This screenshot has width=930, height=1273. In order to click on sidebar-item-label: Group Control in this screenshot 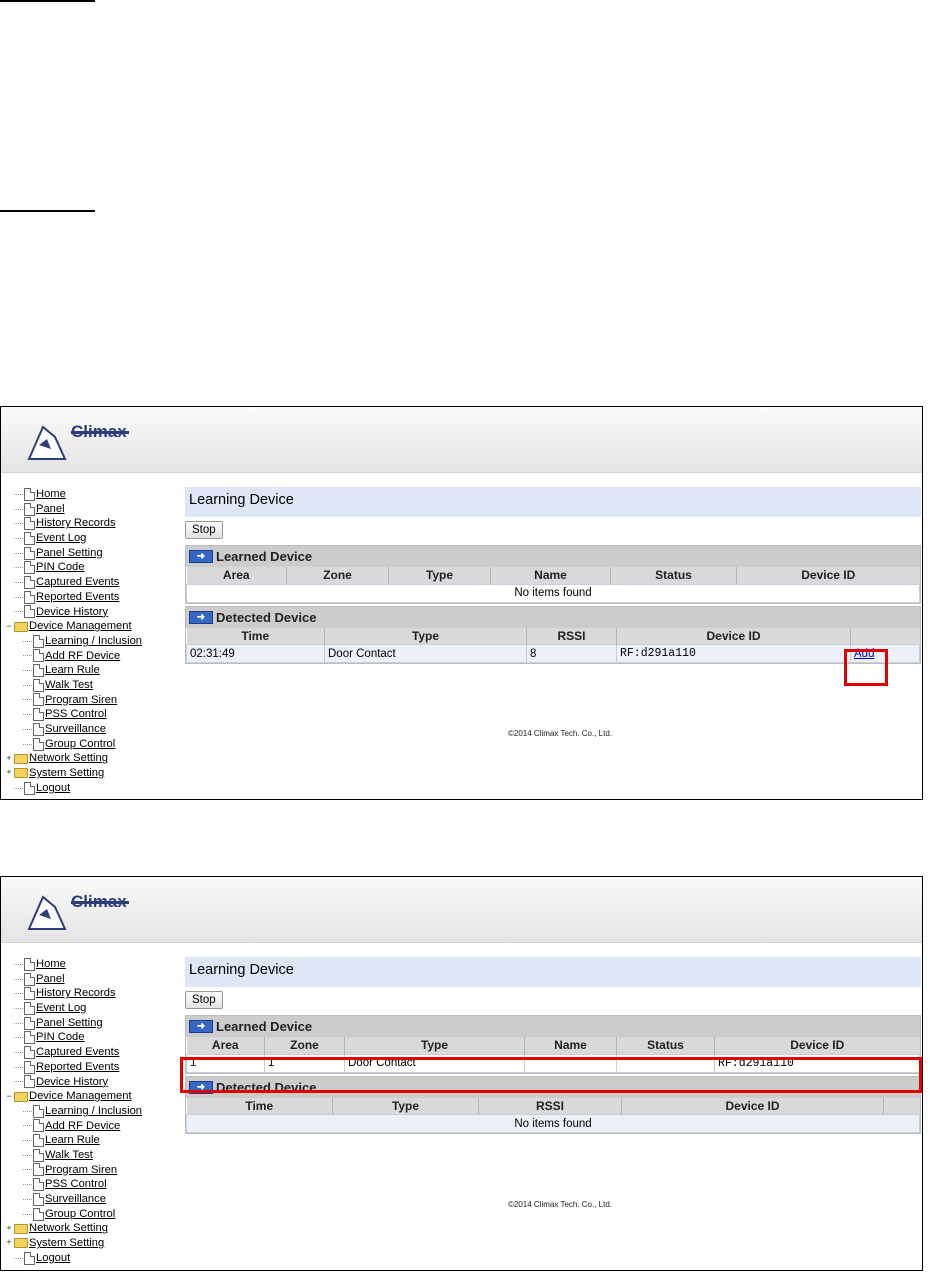, I will do `click(80, 1213)`.